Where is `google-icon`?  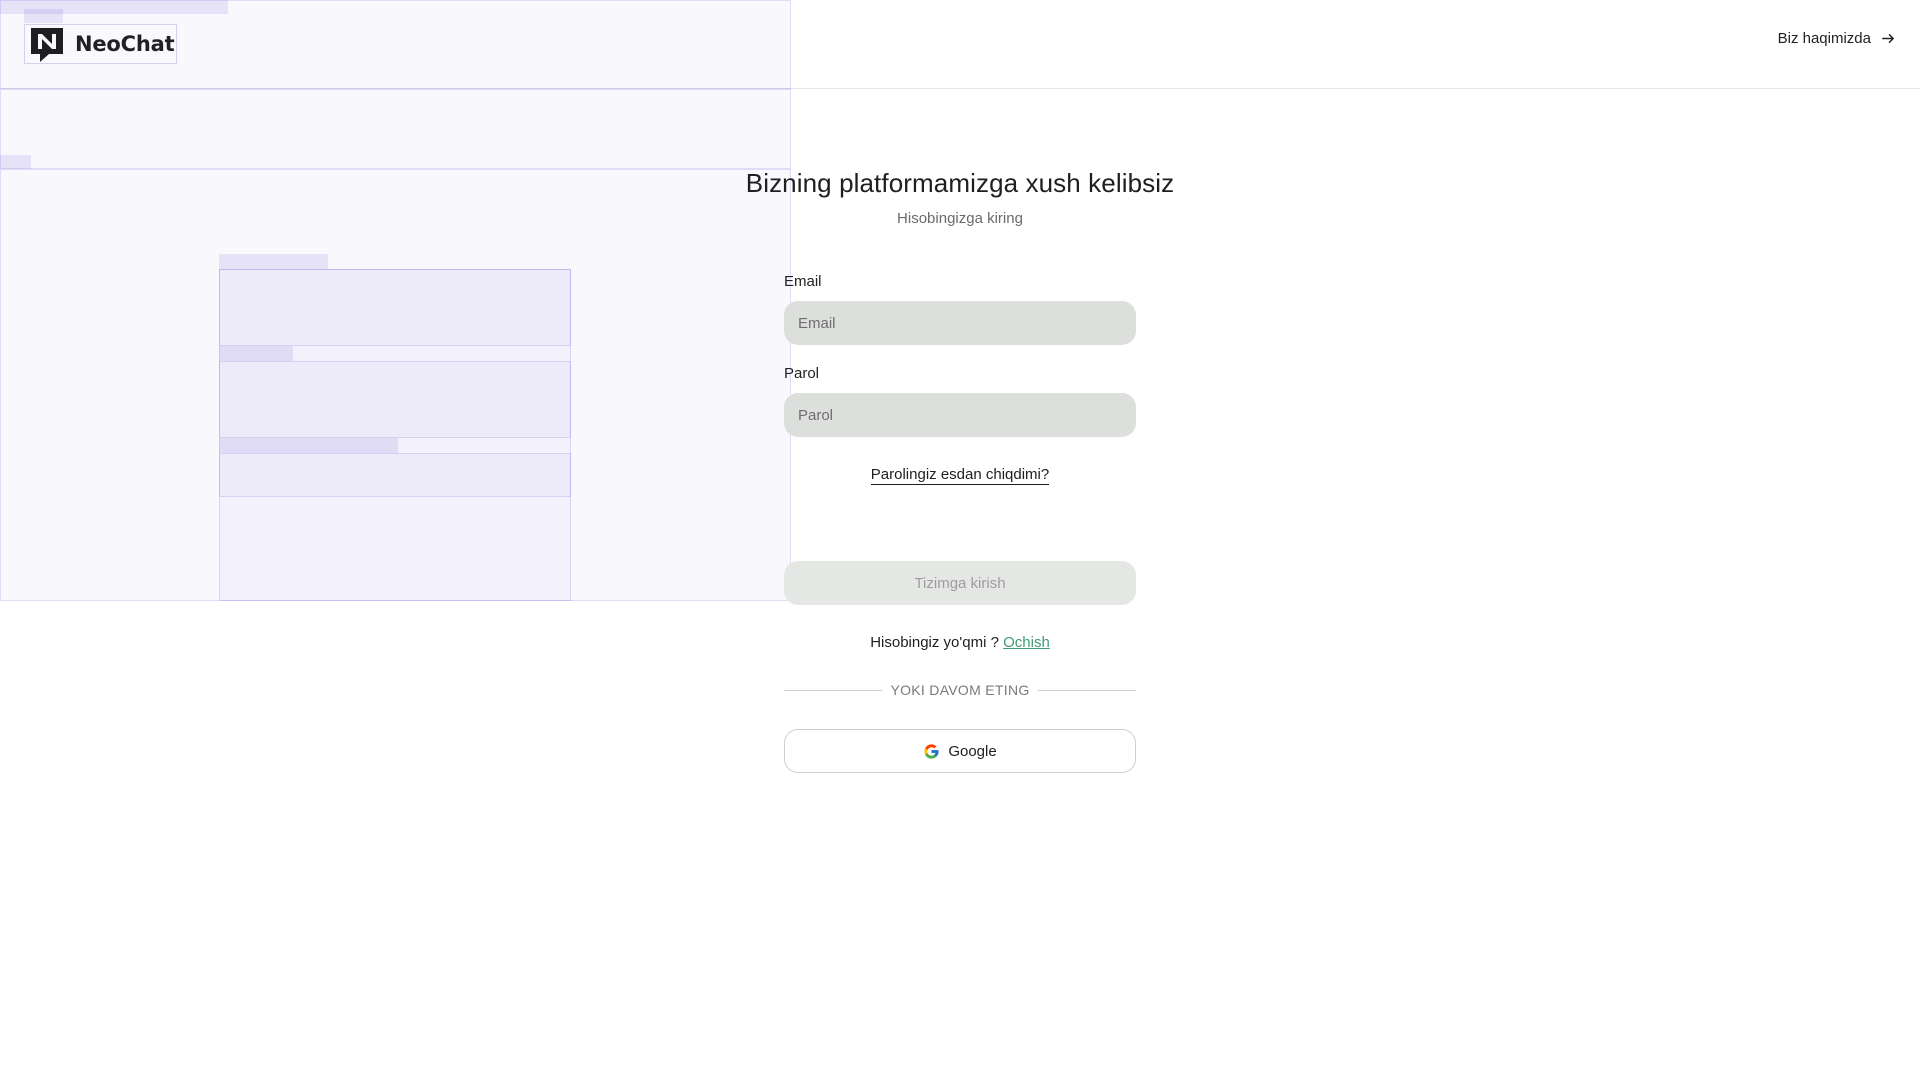
google-icon is located at coordinates (931, 751).